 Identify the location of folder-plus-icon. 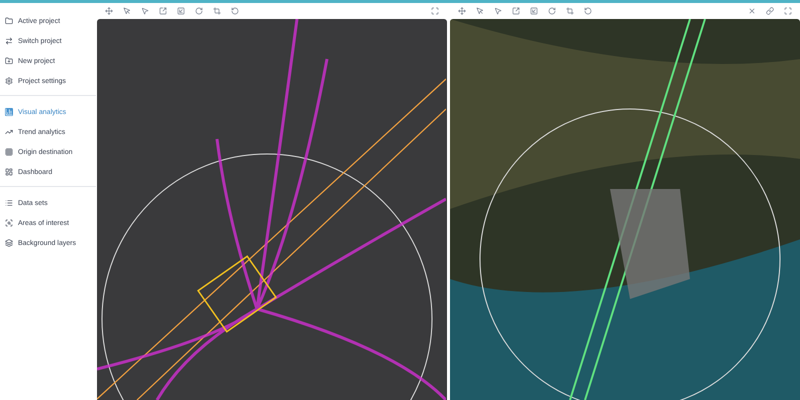
(9, 61).